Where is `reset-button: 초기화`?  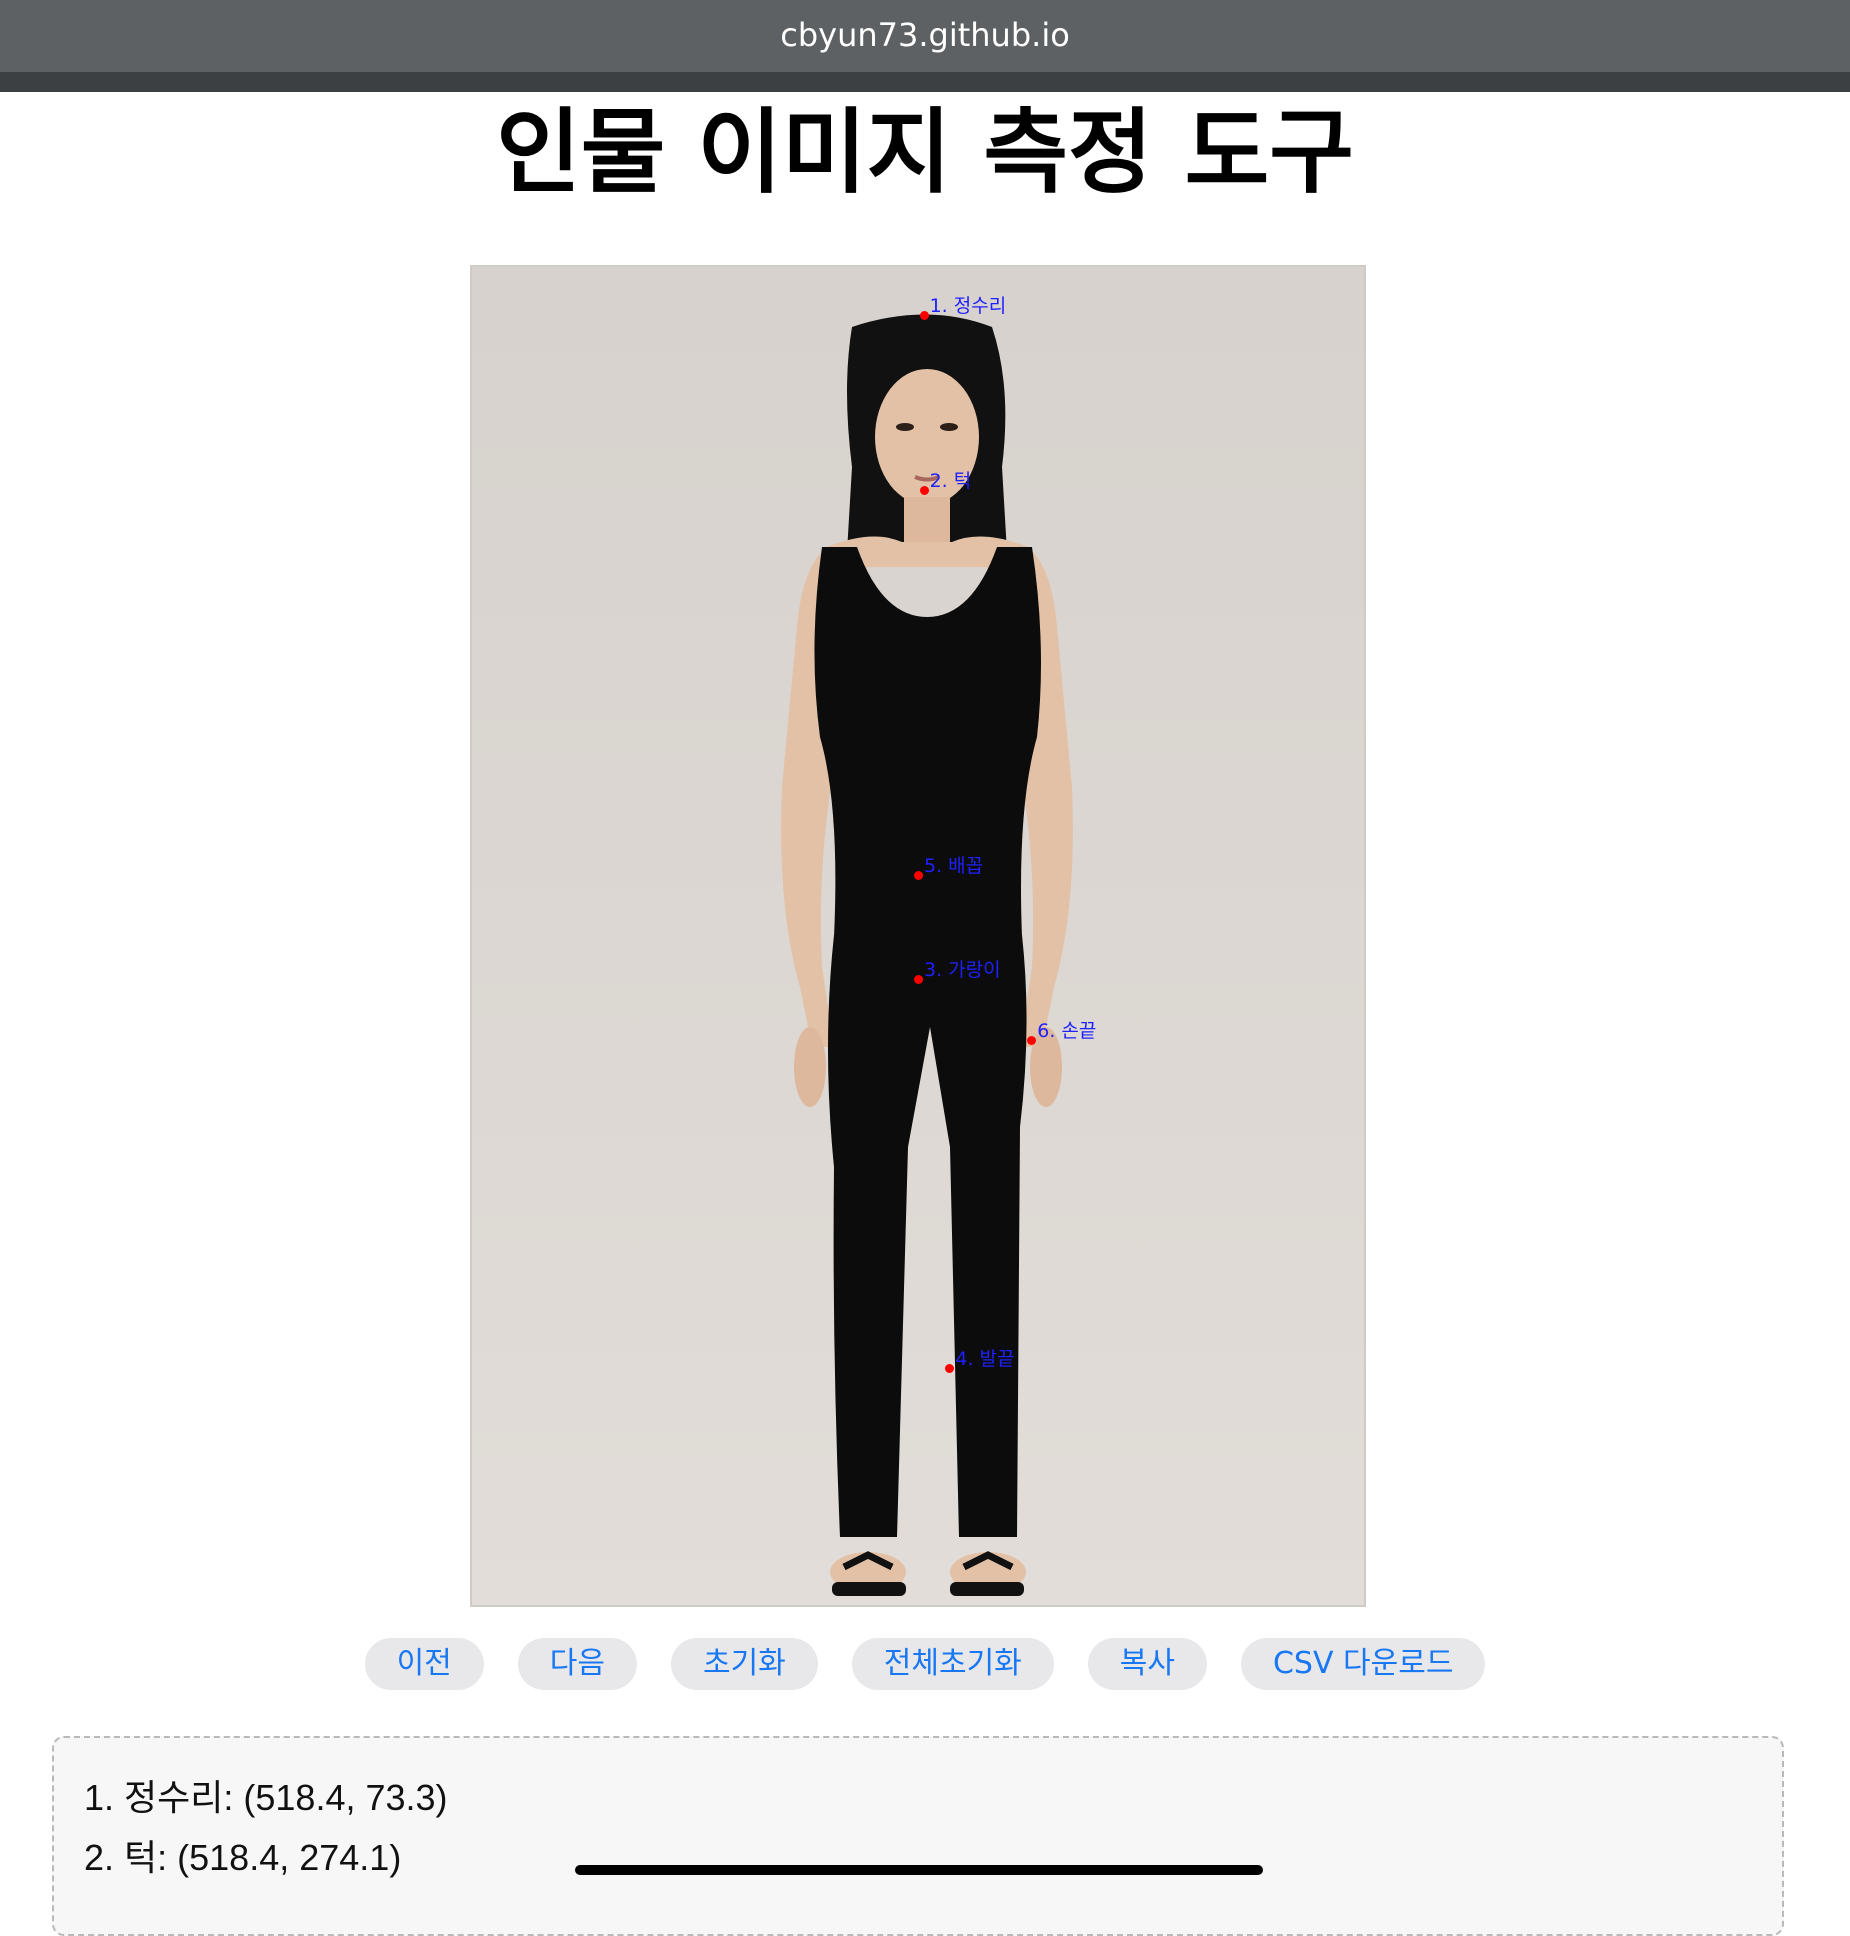 reset-button: 초기화 is located at coordinates (744, 1664).